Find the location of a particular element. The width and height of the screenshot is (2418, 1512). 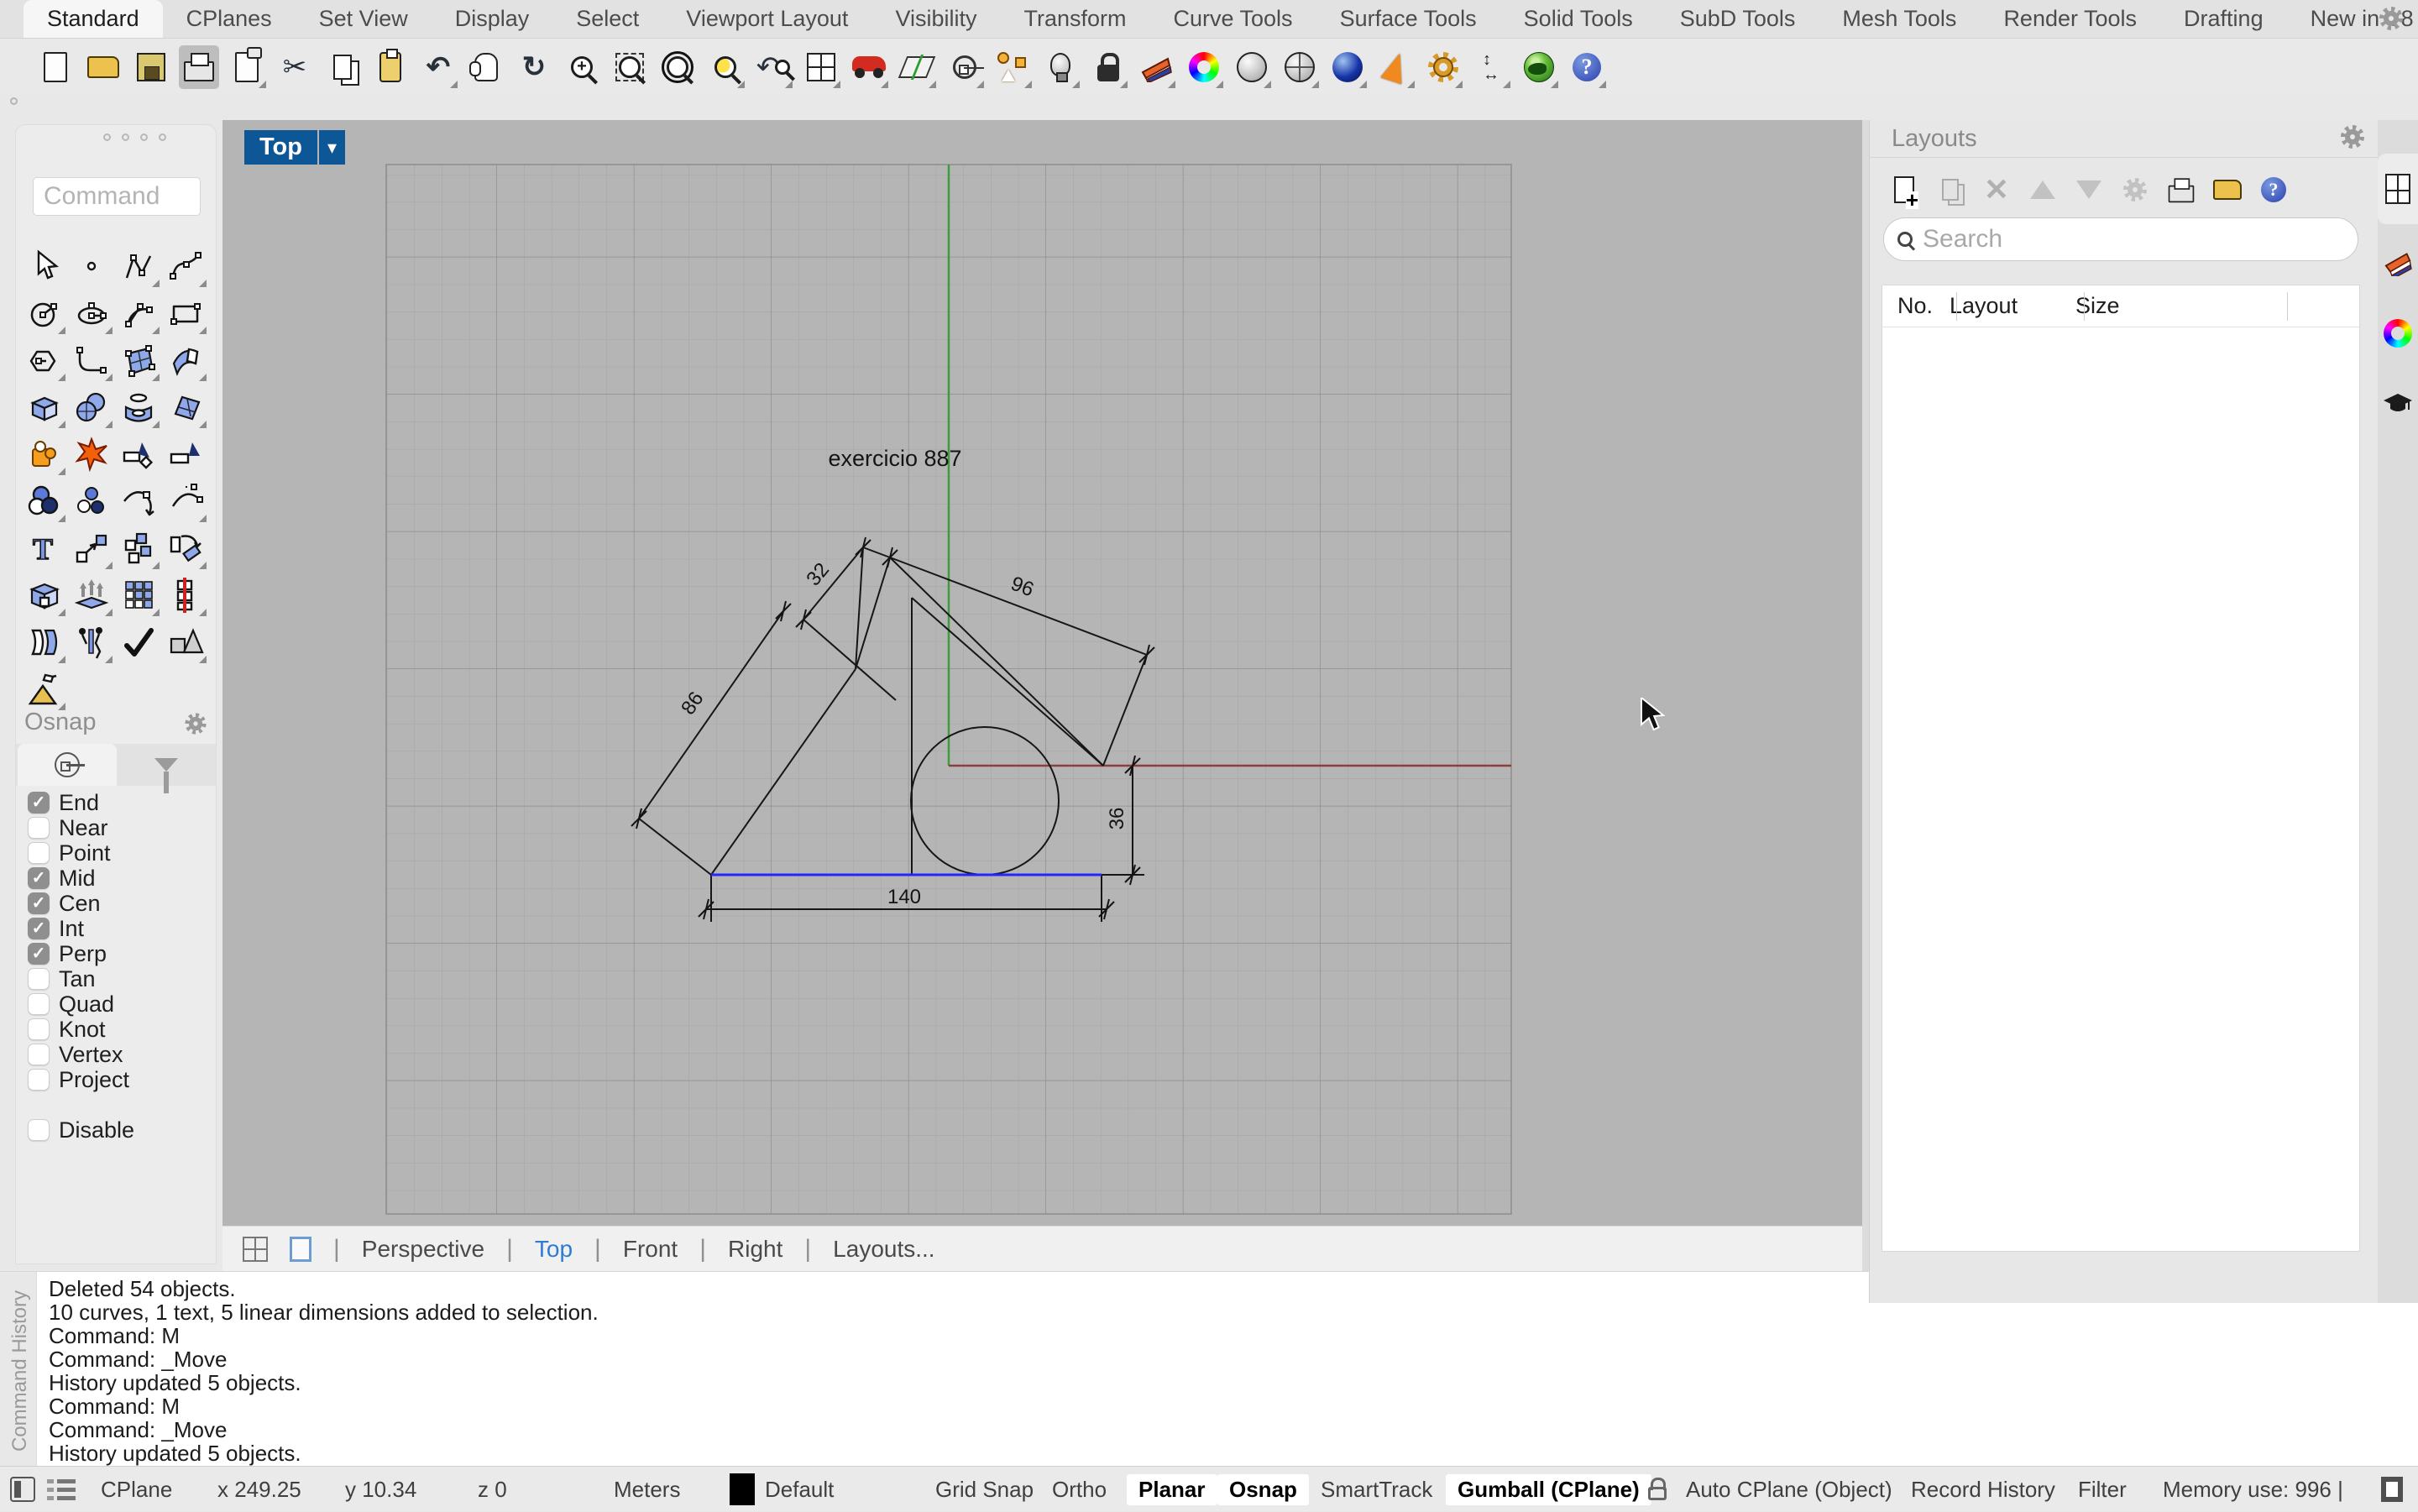

cplane-selector: CPlane is located at coordinates (136, 1489).